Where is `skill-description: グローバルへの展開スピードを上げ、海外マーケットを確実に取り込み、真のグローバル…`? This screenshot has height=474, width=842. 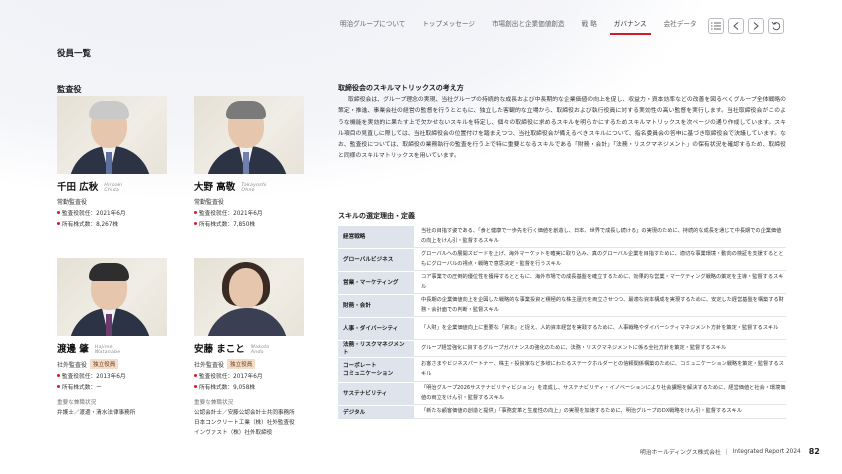
skill-description: グローバルへの展開スピードを上げ、海外マーケットを確実に取り込み、真のグローバル… is located at coordinates (600, 260).